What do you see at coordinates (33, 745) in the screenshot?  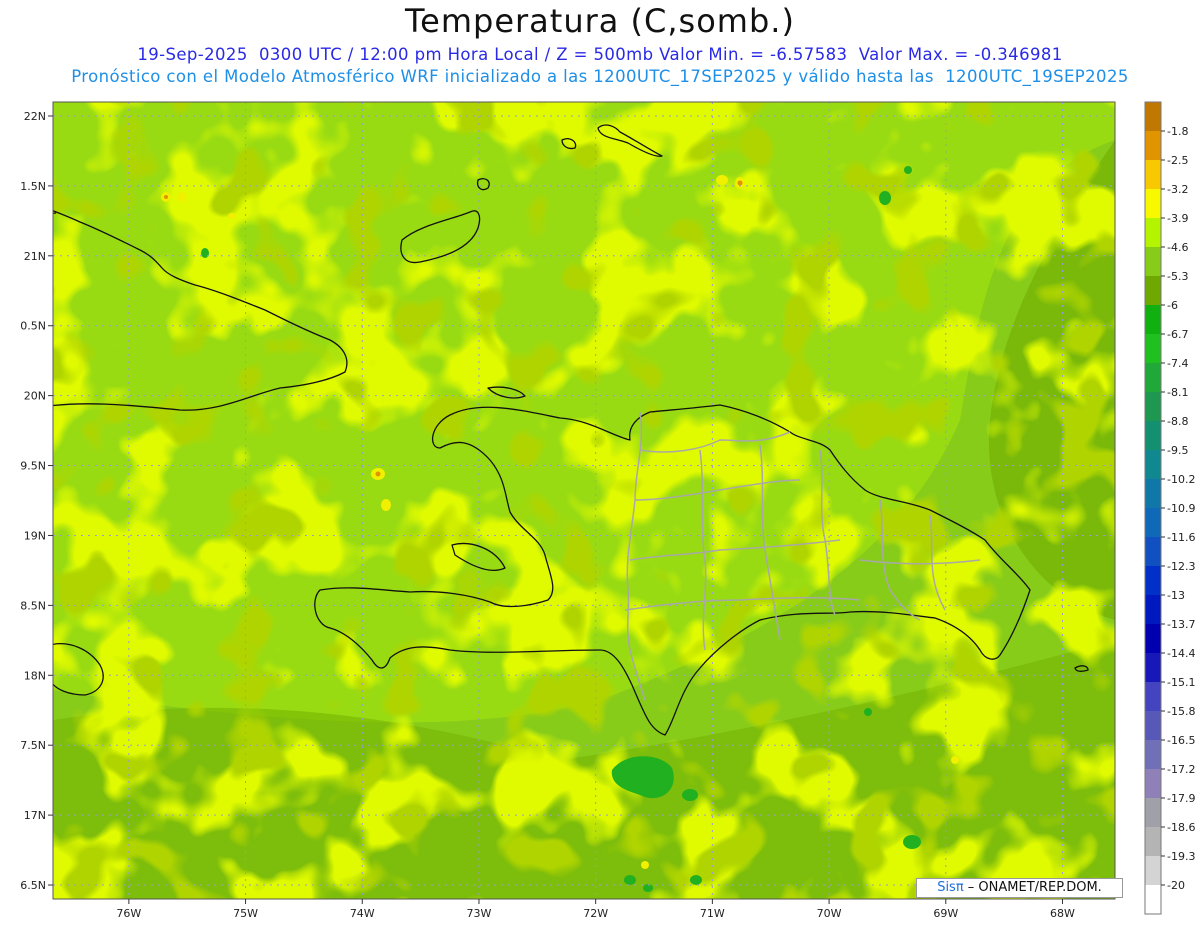 I see `lat-tick-label: 7.5N` at bounding box center [33, 745].